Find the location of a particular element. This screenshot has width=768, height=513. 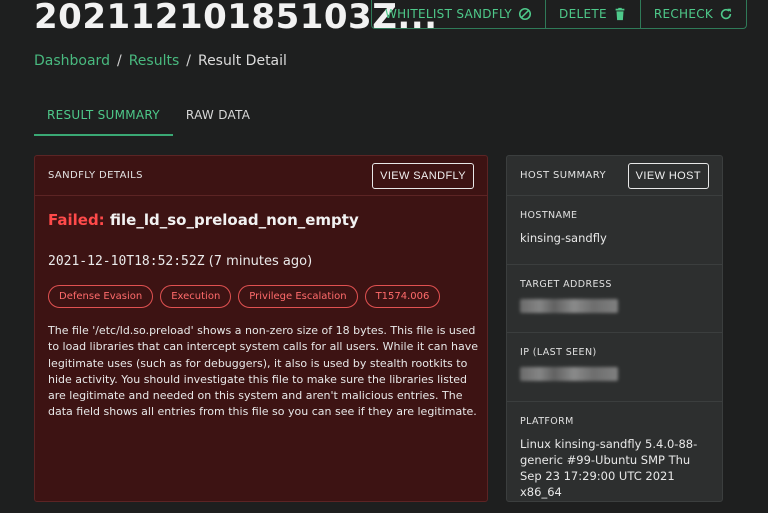

result-timestamp: 2021-12-10T18:52:52Z (7 minutes ago) is located at coordinates (180, 261).